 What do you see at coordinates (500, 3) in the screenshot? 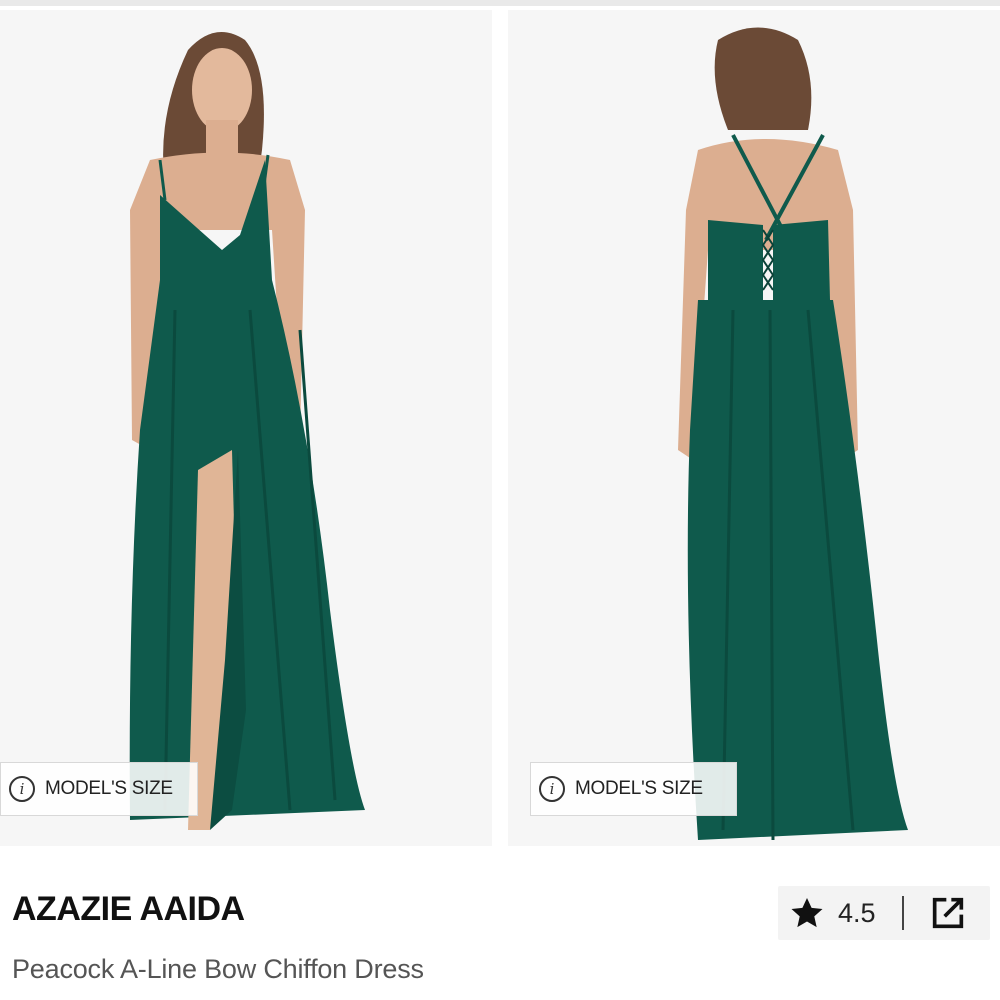
I see `top-divider` at bounding box center [500, 3].